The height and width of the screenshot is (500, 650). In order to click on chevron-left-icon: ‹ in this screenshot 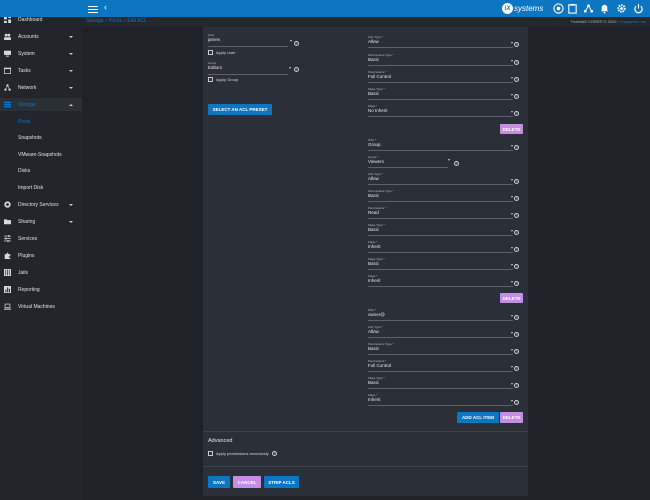, I will do `click(105, 7)`.